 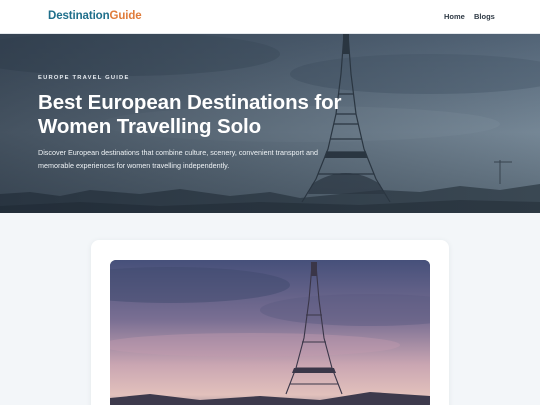 I want to click on site-logo: DestinationGuide, so click(x=95, y=16).